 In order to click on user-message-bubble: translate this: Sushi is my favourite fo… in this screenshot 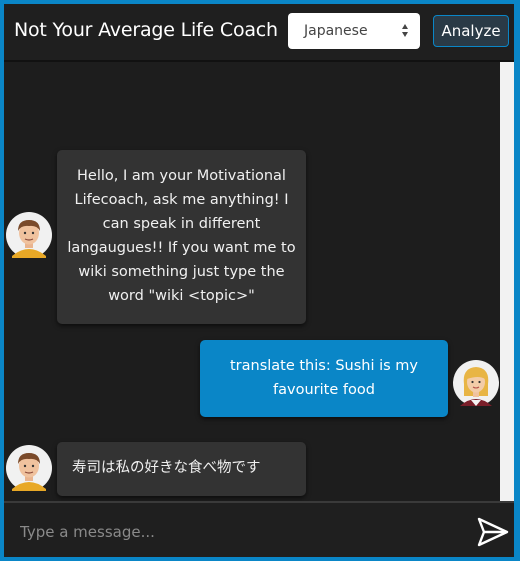, I will do `click(324, 378)`.